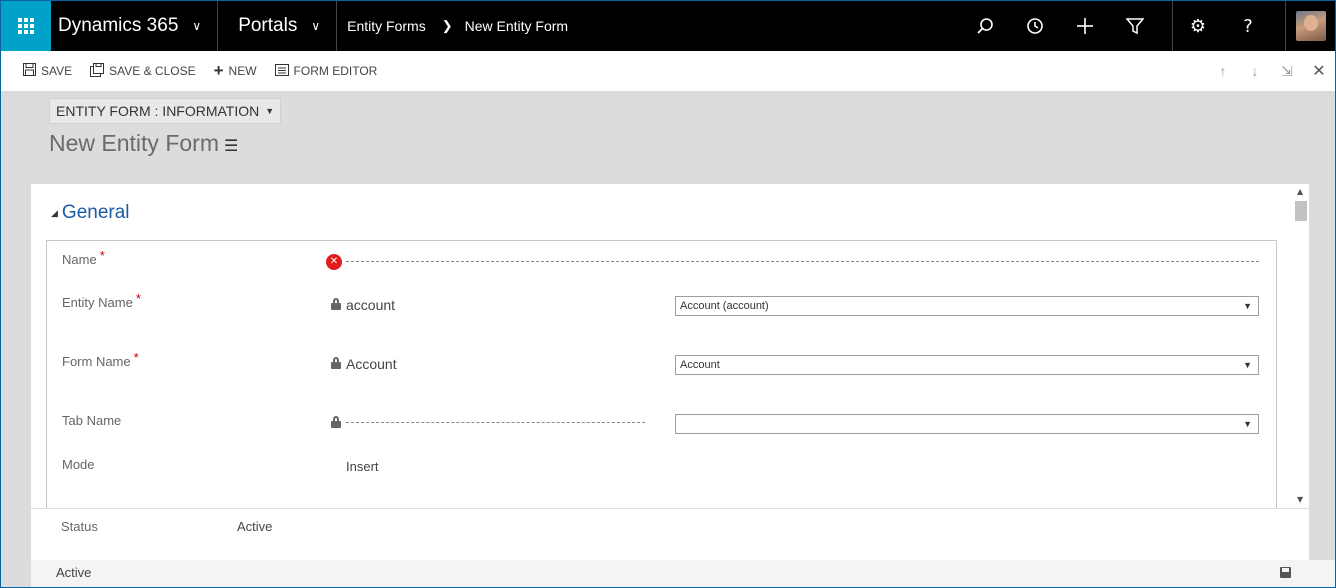  I want to click on save-close-button: SAVE & CLOSE, so click(143, 71).